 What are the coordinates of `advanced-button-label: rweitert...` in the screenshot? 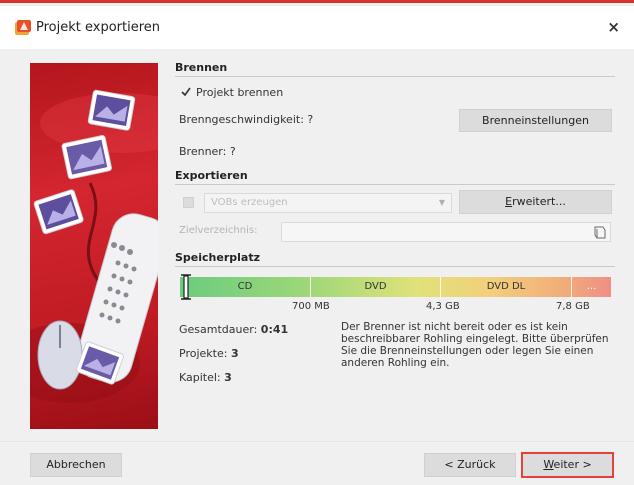 It's located at (539, 201).